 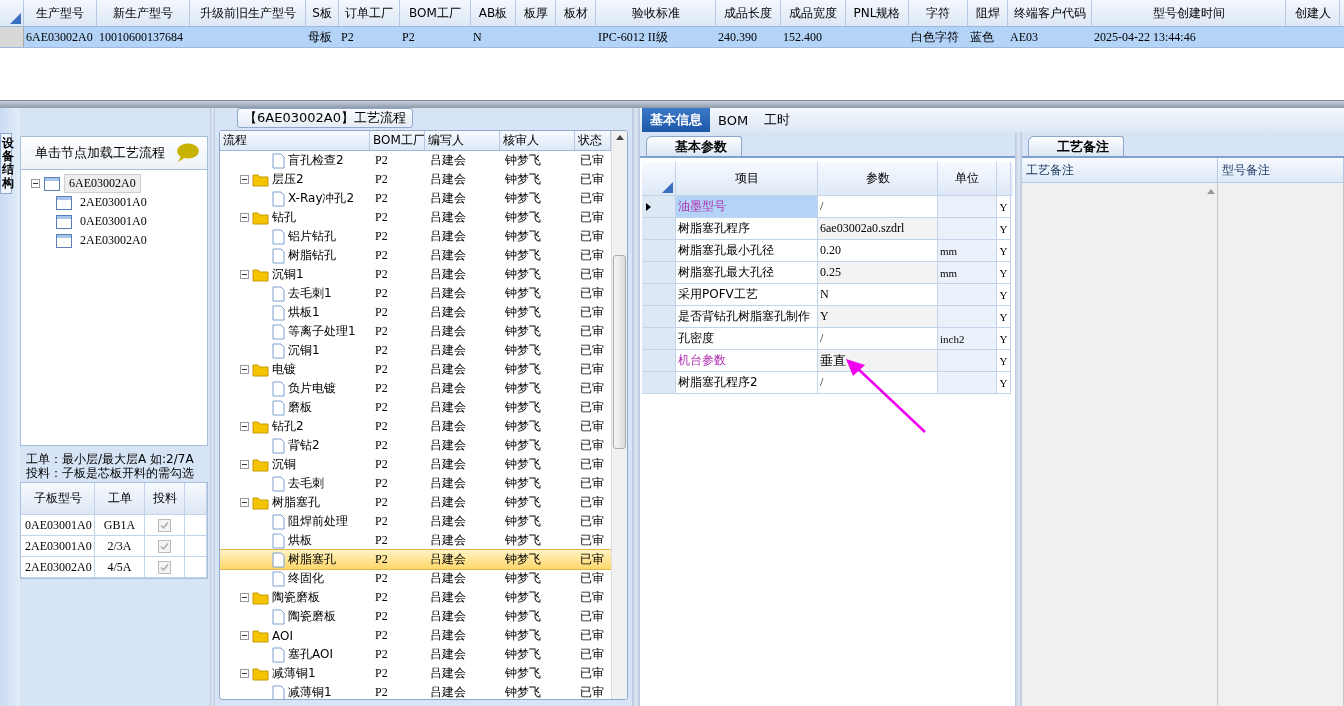 What do you see at coordinates (102, 183) in the screenshot?
I see `tree-node: 6AE03002A0` at bounding box center [102, 183].